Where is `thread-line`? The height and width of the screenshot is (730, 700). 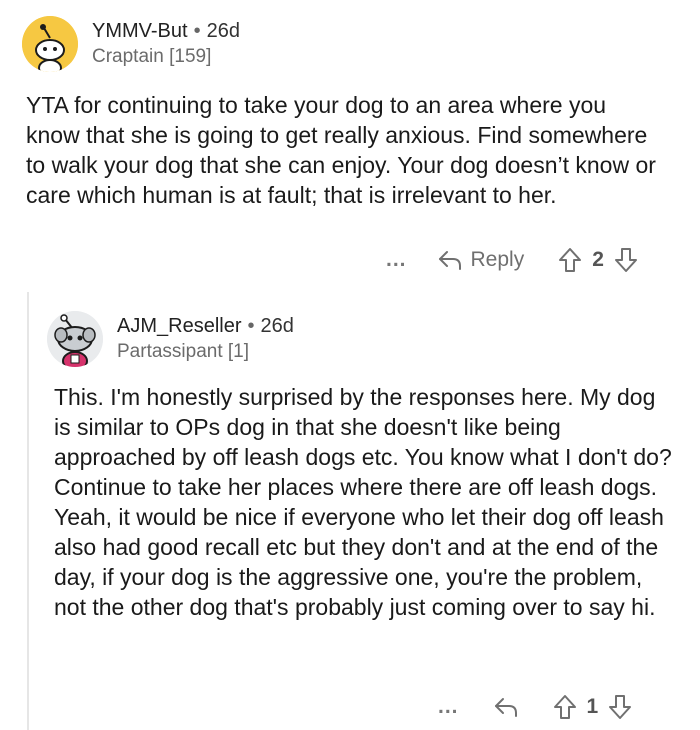
thread-line is located at coordinates (28, 511).